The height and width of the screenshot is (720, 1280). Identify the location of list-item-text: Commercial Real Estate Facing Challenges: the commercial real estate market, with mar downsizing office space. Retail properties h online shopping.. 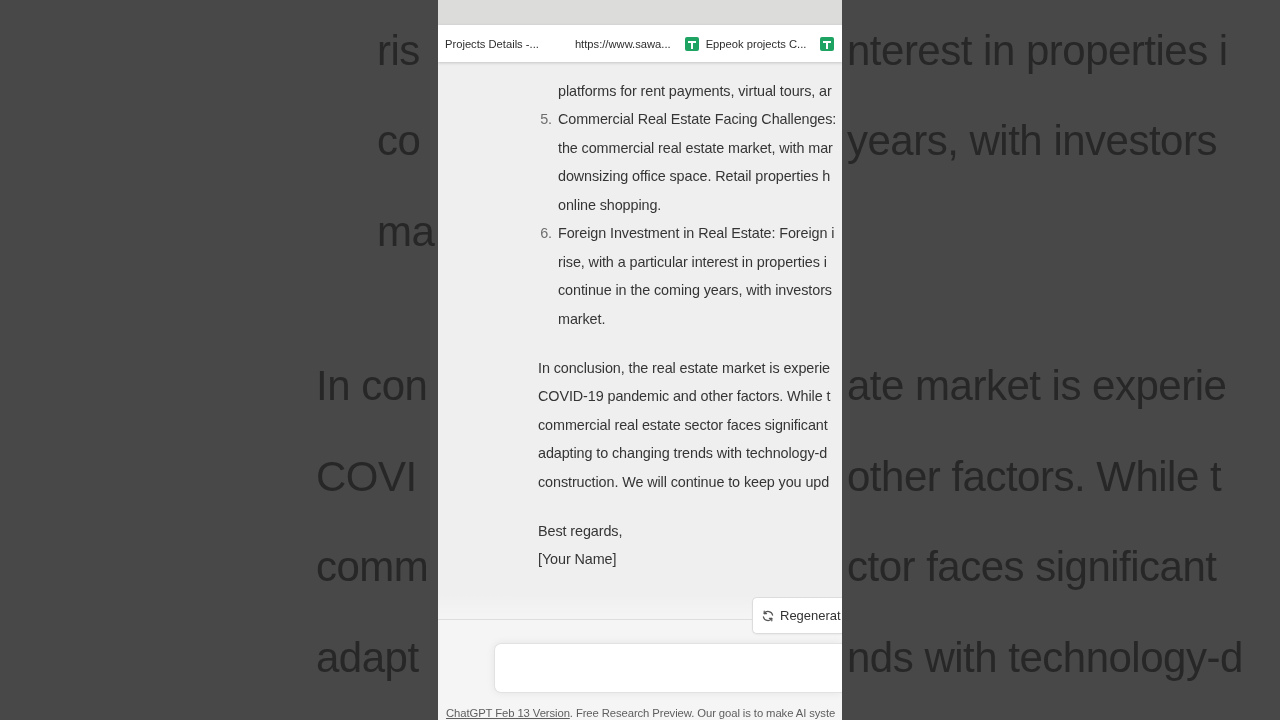
(697, 162).